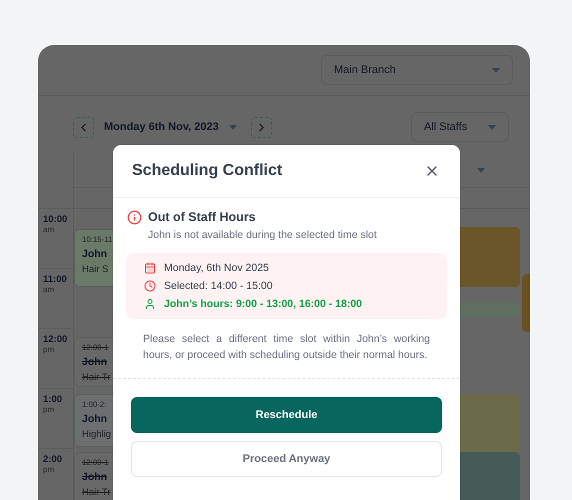 This screenshot has height=500, width=572. I want to click on info-icon, so click(134, 217).